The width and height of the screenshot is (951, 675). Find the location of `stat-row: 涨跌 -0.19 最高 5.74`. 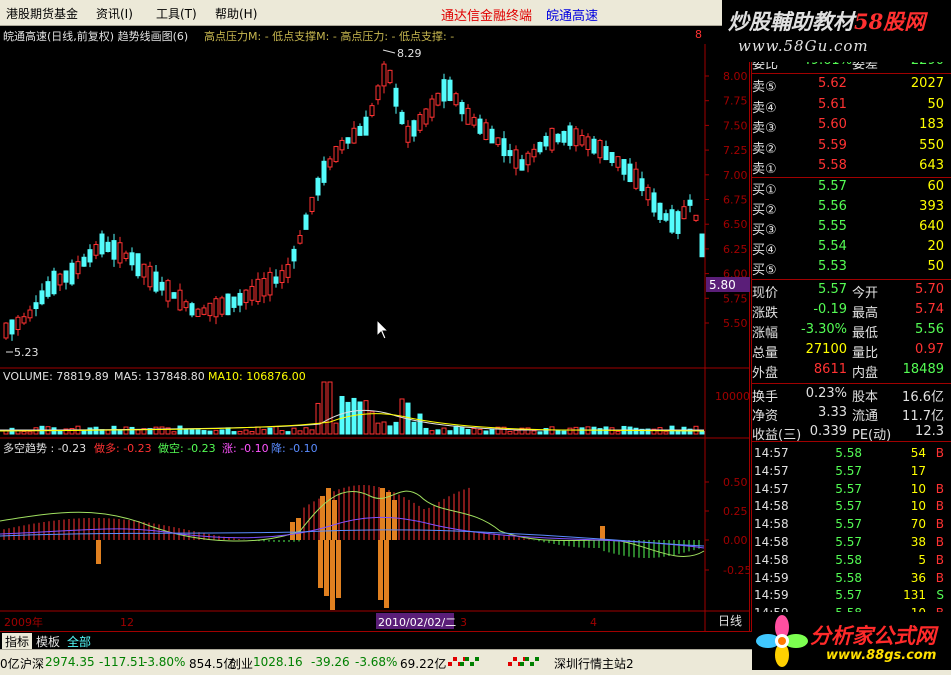

stat-row: 涨跌 -0.19 最高 5.74 is located at coordinates (851, 311).